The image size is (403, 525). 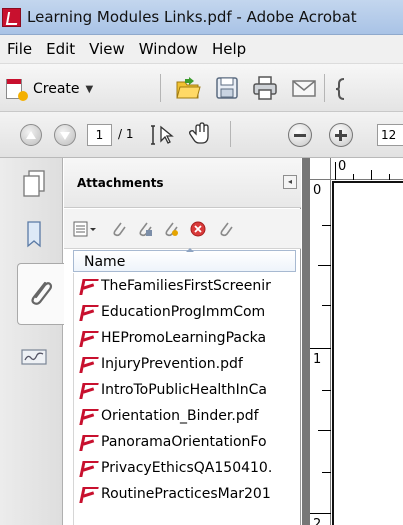 I want to click on list-item: PrivacyEthicsQA150410., so click(x=185, y=468).